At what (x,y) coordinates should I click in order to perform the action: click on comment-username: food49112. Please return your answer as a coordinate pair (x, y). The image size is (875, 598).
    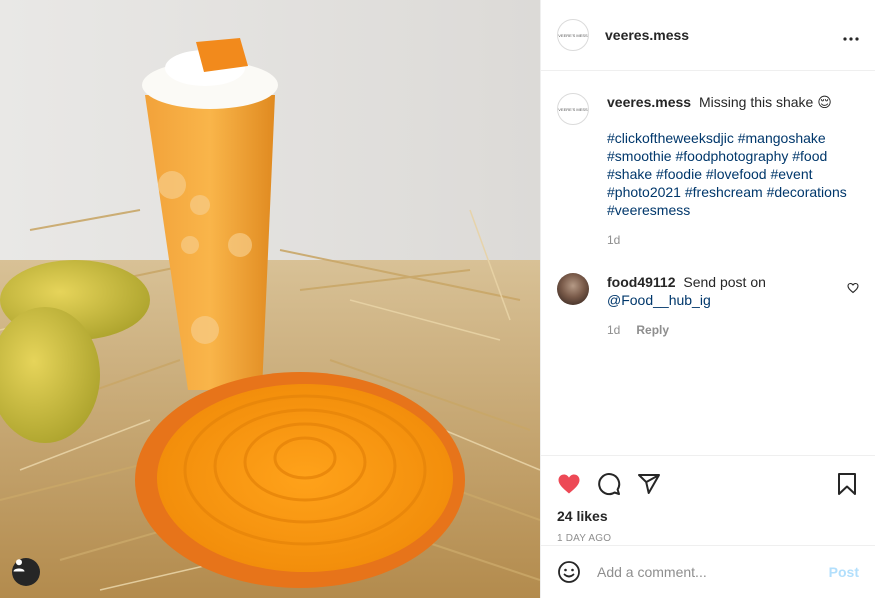
    Looking at the image, I should click on (641, 282).